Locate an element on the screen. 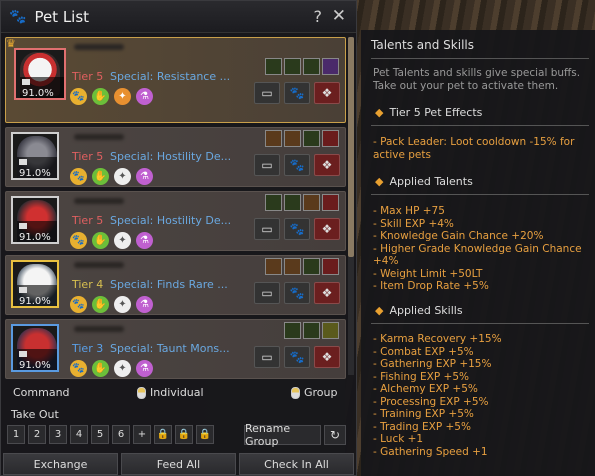  skill-line: - Training EXP +5% is located at coordinates (423, 414).